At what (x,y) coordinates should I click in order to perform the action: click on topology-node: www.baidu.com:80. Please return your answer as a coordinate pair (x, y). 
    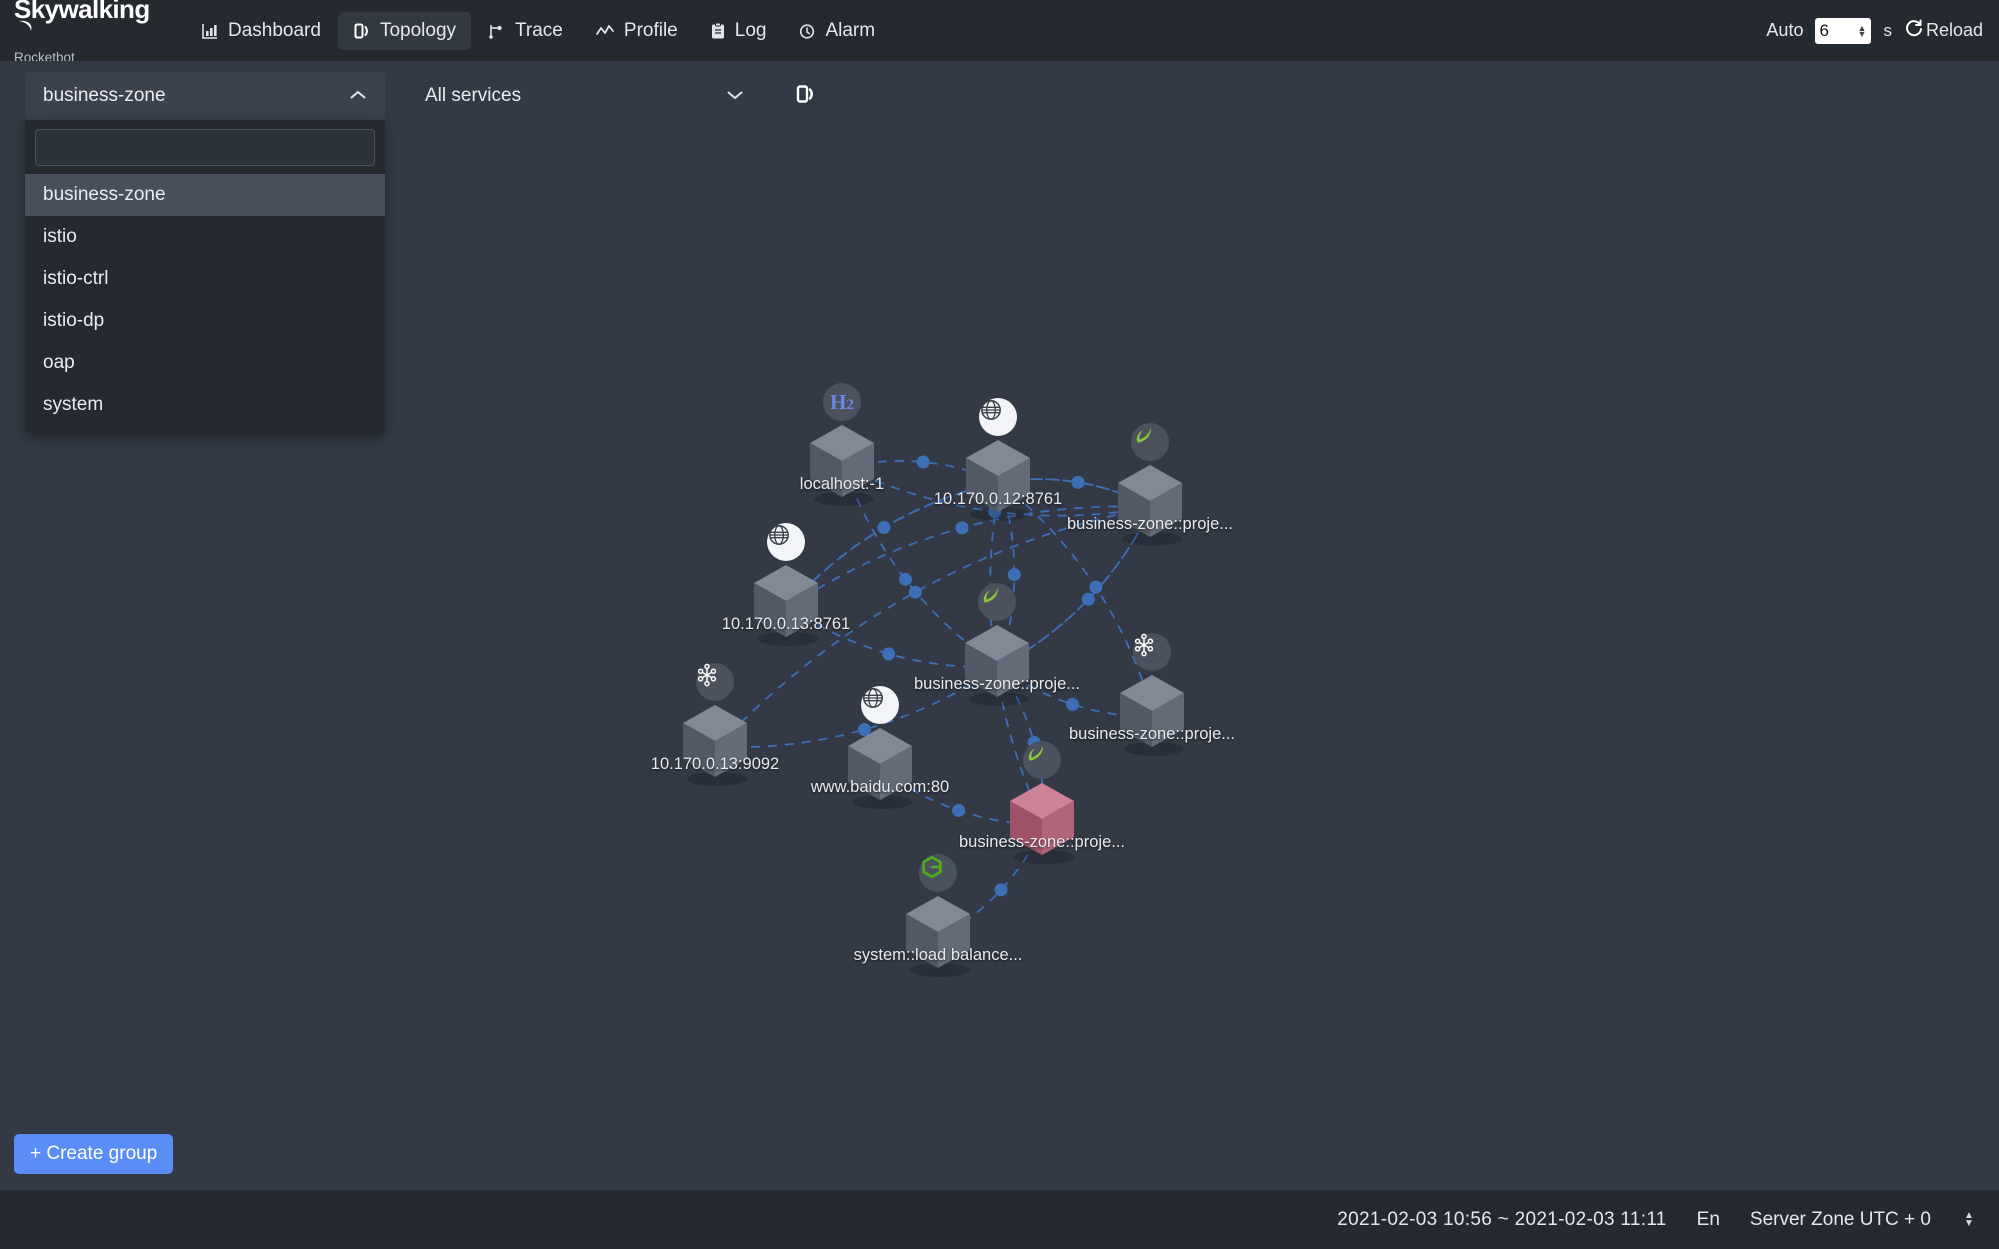
    Looking at the image, I should click on (880, 750).